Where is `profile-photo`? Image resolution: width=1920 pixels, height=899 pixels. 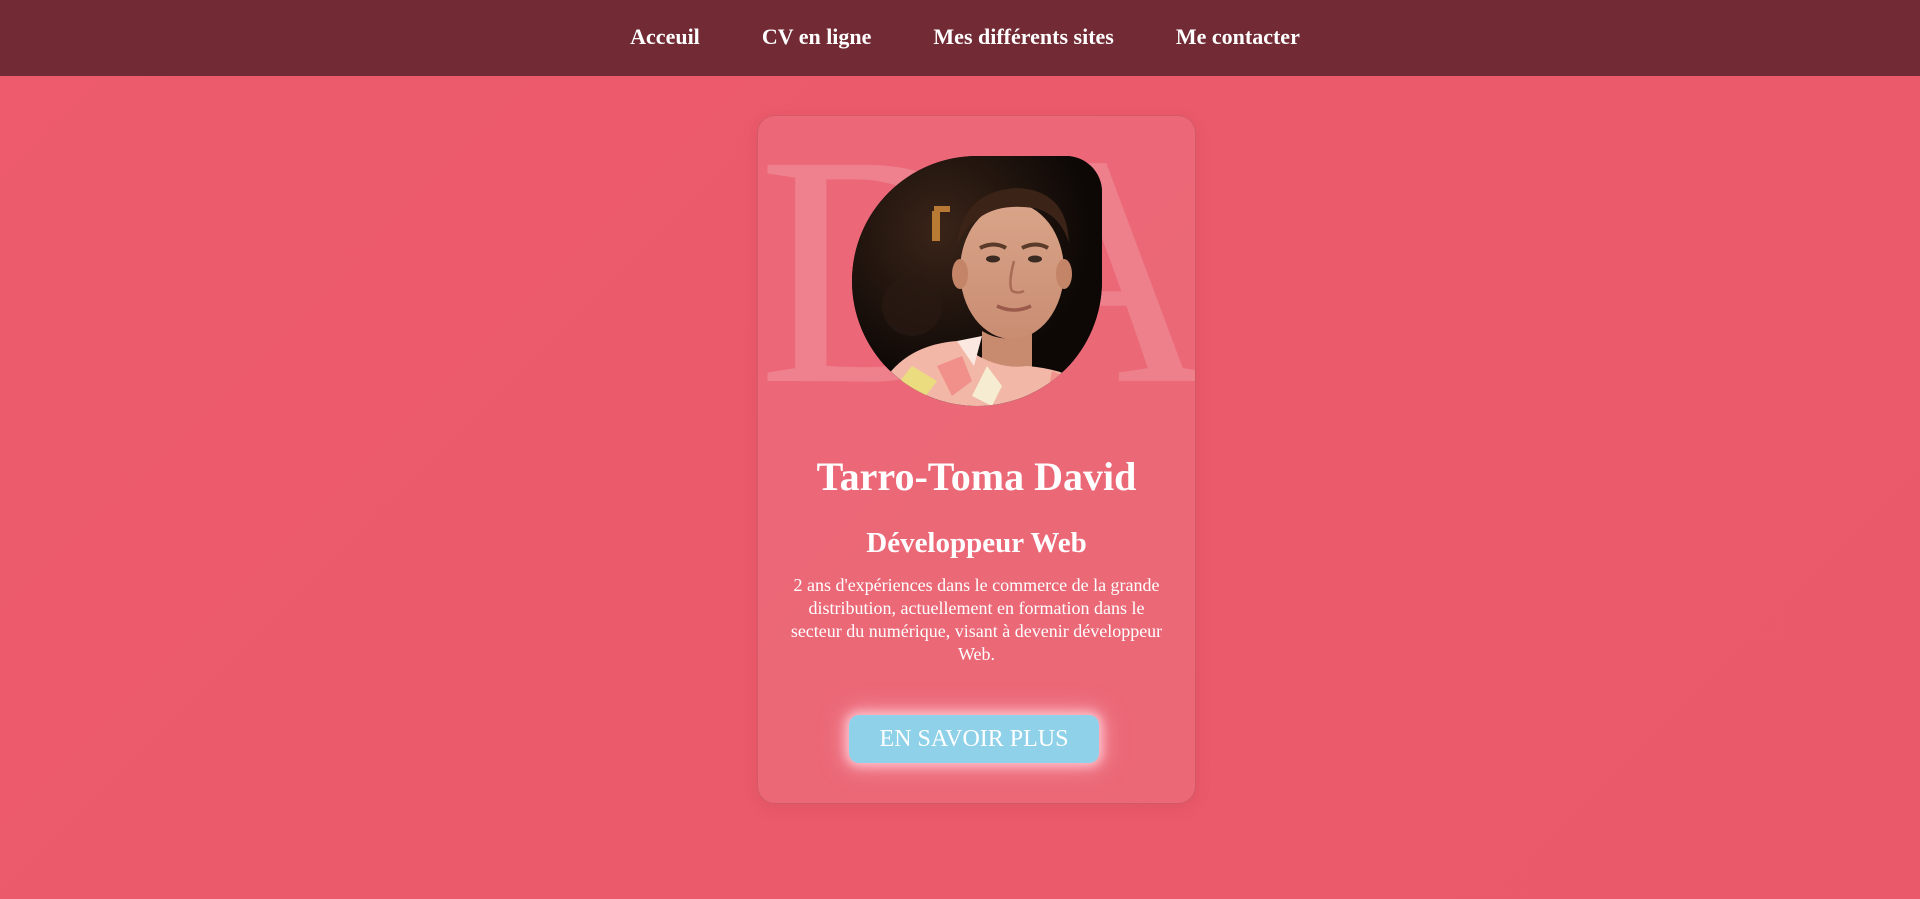
profile-photo is located at coordinates (977, 281).